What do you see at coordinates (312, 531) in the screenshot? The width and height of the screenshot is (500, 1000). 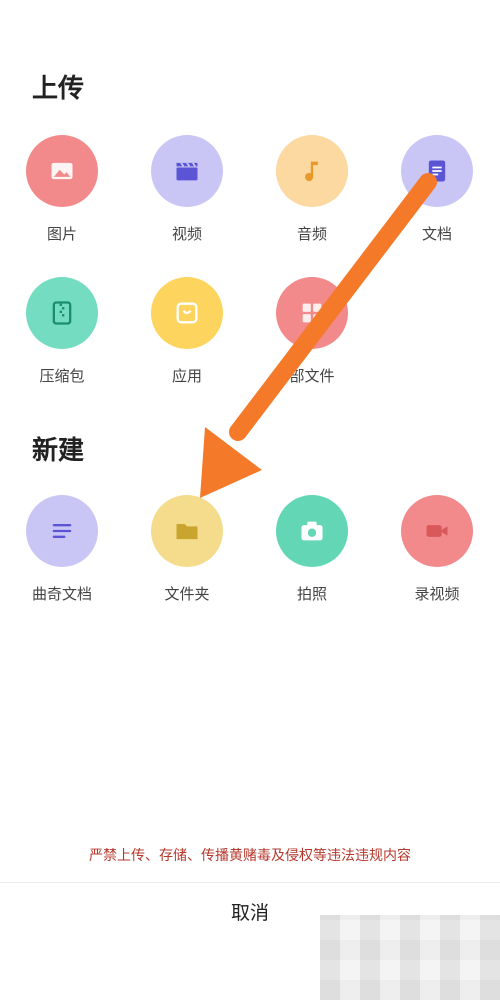 I see `camera-icon` at bounding box center [312, 531].